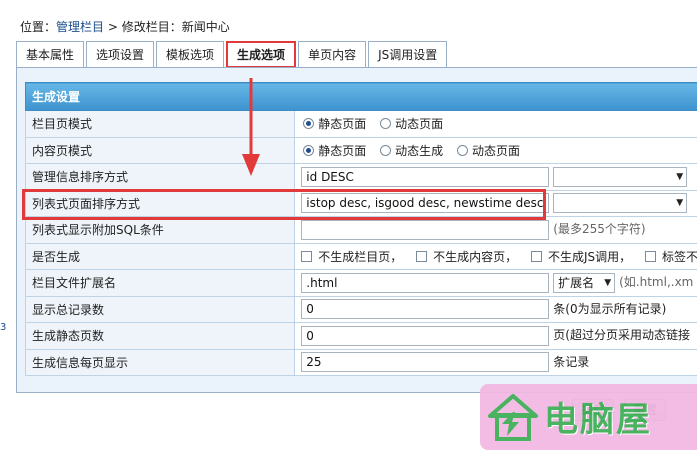 This screenshot has height=454, width=697. Describe the element at coordinates (650, 256) in the screenshot. I see `no-tag-checkbox` at that location.